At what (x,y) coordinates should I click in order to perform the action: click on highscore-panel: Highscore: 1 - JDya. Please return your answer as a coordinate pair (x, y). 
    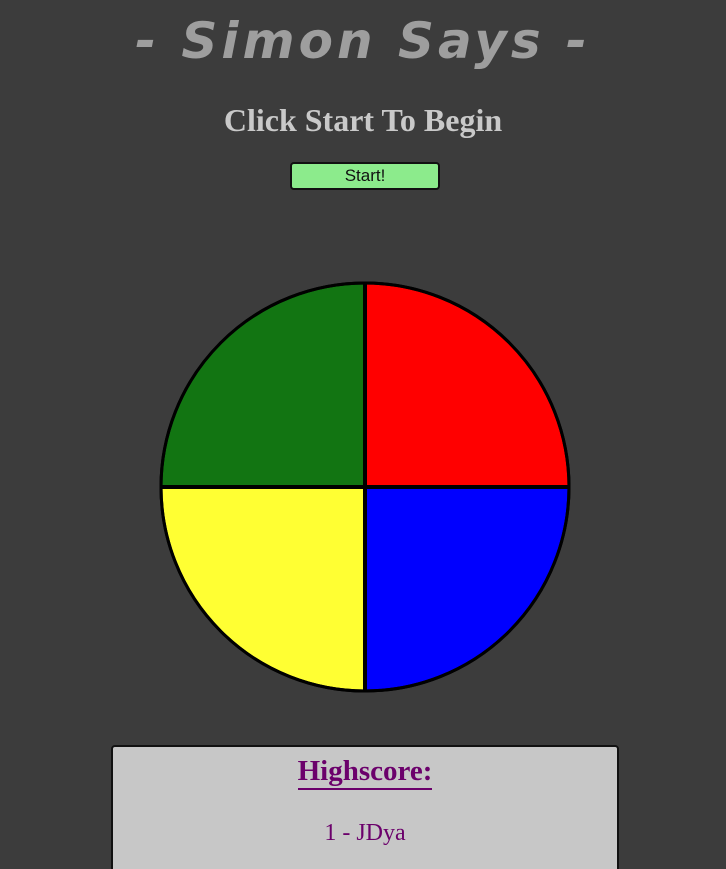
    Looking at the image, I should click on (365, 807).